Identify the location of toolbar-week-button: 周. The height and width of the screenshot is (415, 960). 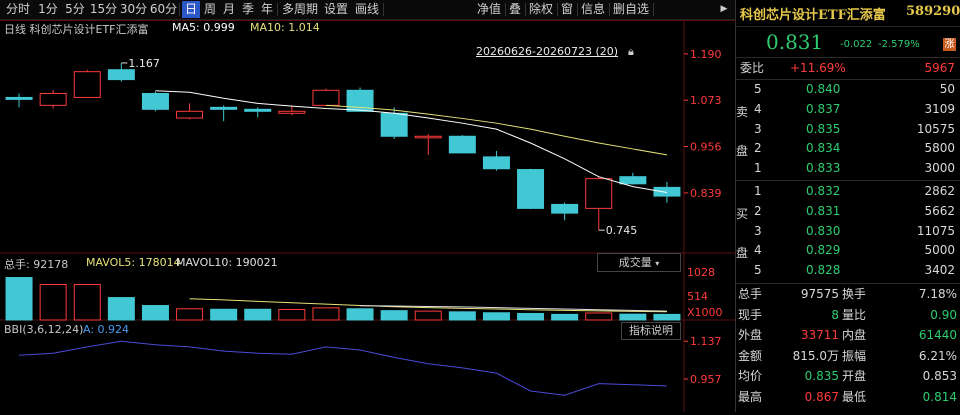
(210, 9).